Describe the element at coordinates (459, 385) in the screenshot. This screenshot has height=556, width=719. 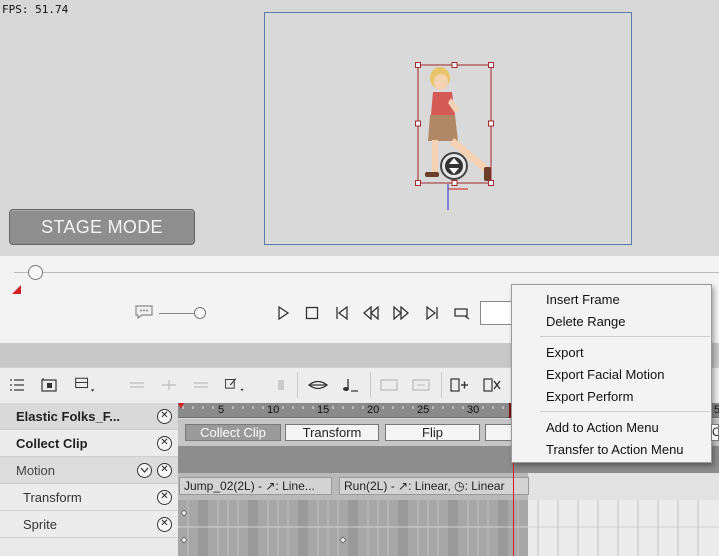
I see `insert-icon` at that location.